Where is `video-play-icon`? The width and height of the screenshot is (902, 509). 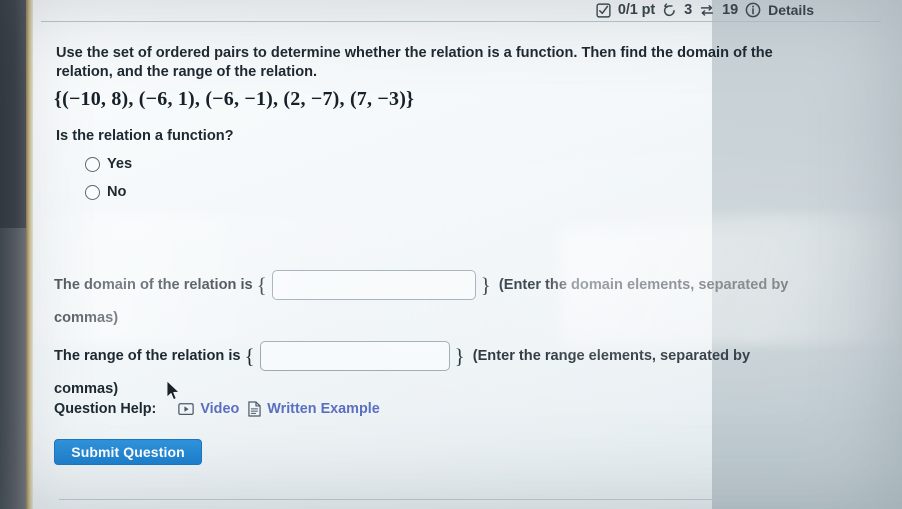
video-play-icon is located at coordinates (186, 409).